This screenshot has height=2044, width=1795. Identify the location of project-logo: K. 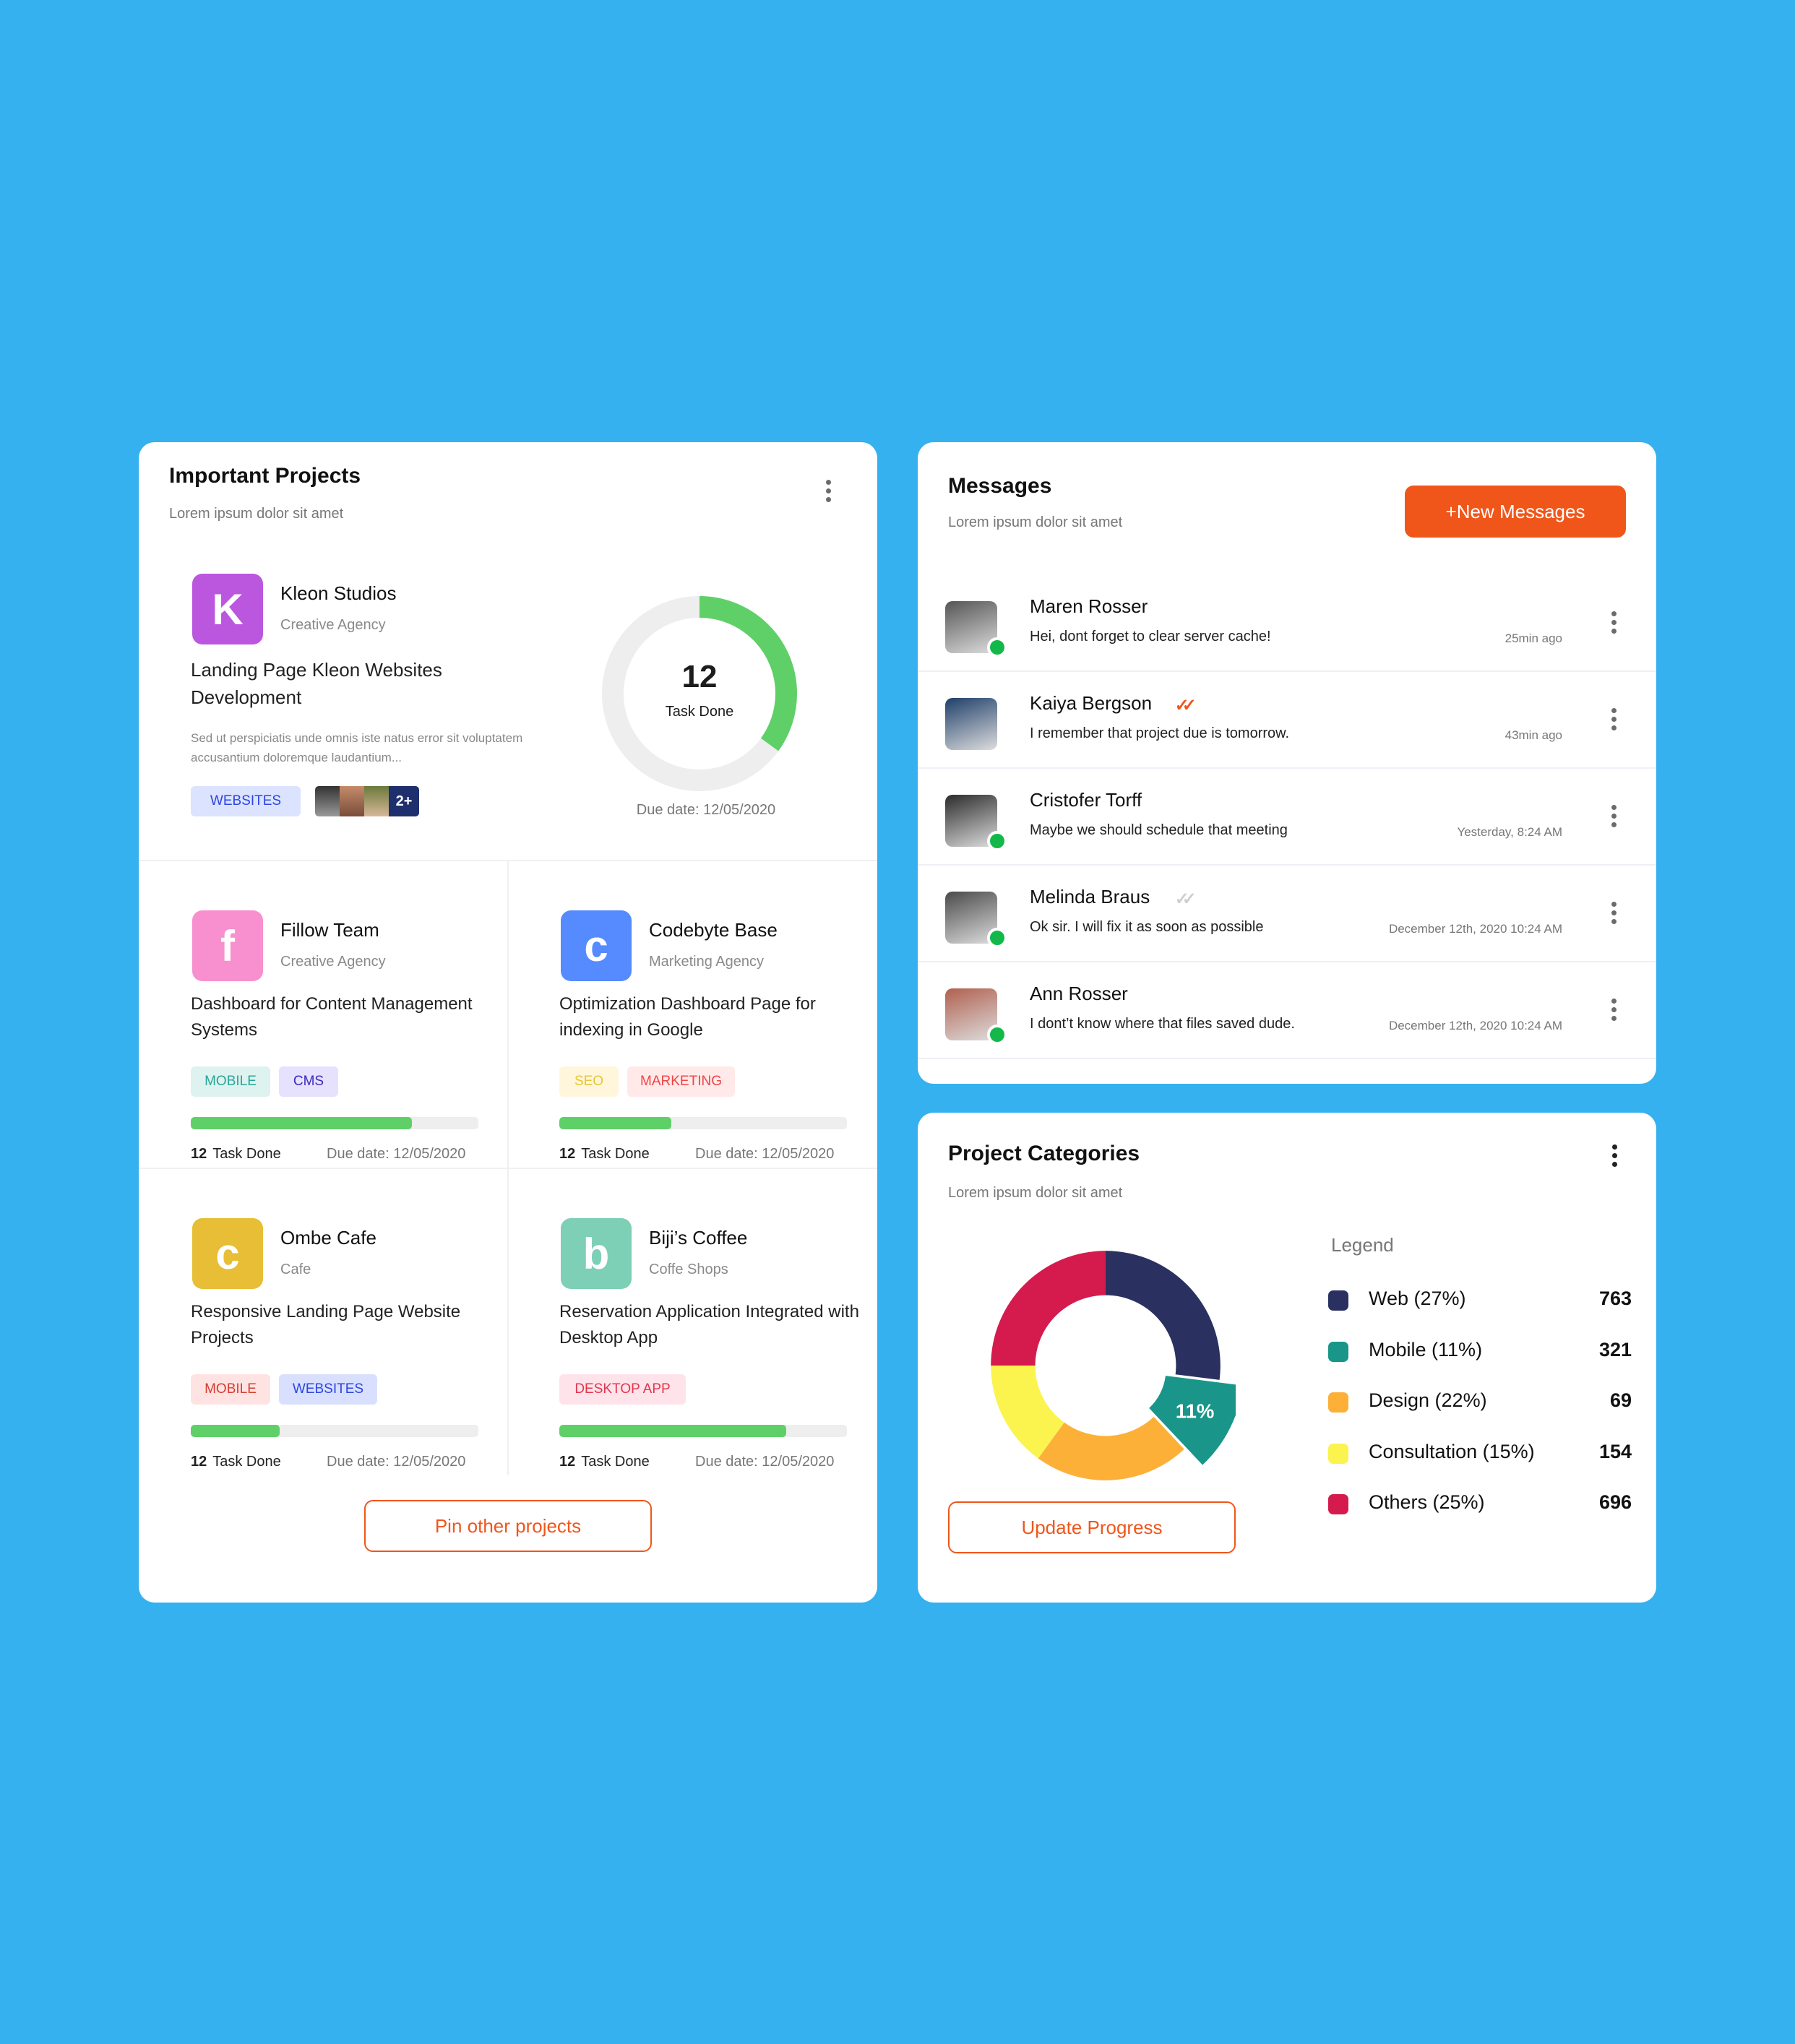
(227, 609).